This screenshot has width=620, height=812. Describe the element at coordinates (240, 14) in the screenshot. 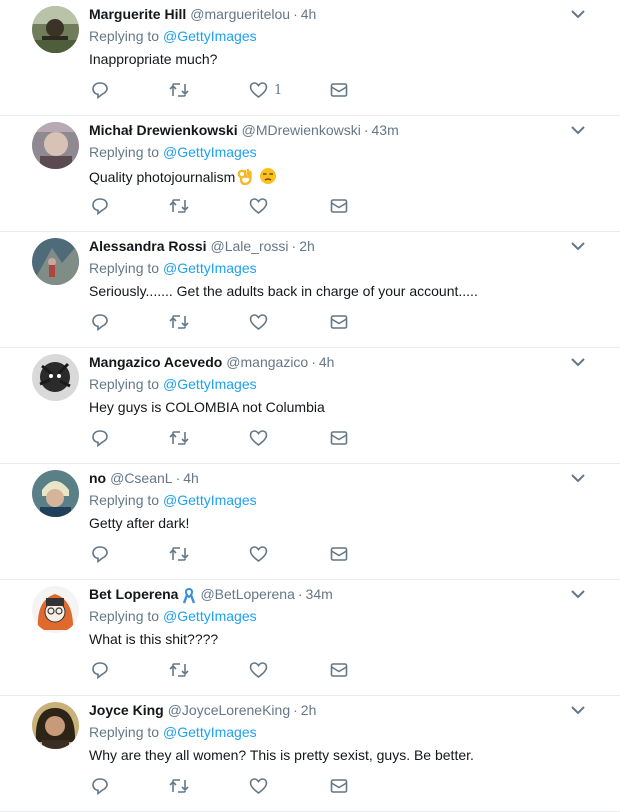

I see `author-handle: @margueritelou` at that location.